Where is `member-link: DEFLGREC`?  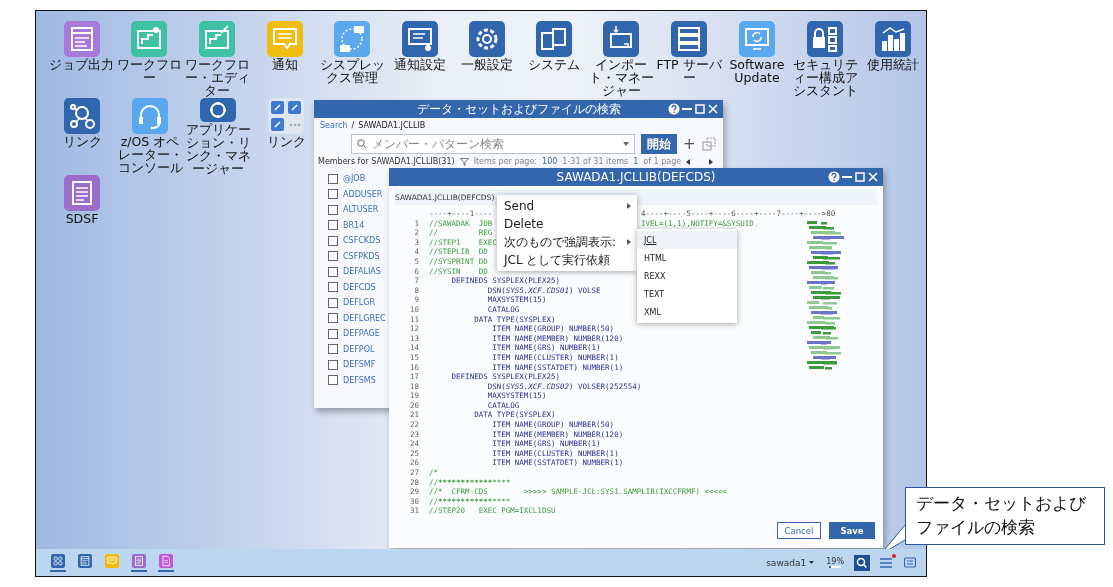
member-link: DEFLGREC is located at coordinates (364, 318).